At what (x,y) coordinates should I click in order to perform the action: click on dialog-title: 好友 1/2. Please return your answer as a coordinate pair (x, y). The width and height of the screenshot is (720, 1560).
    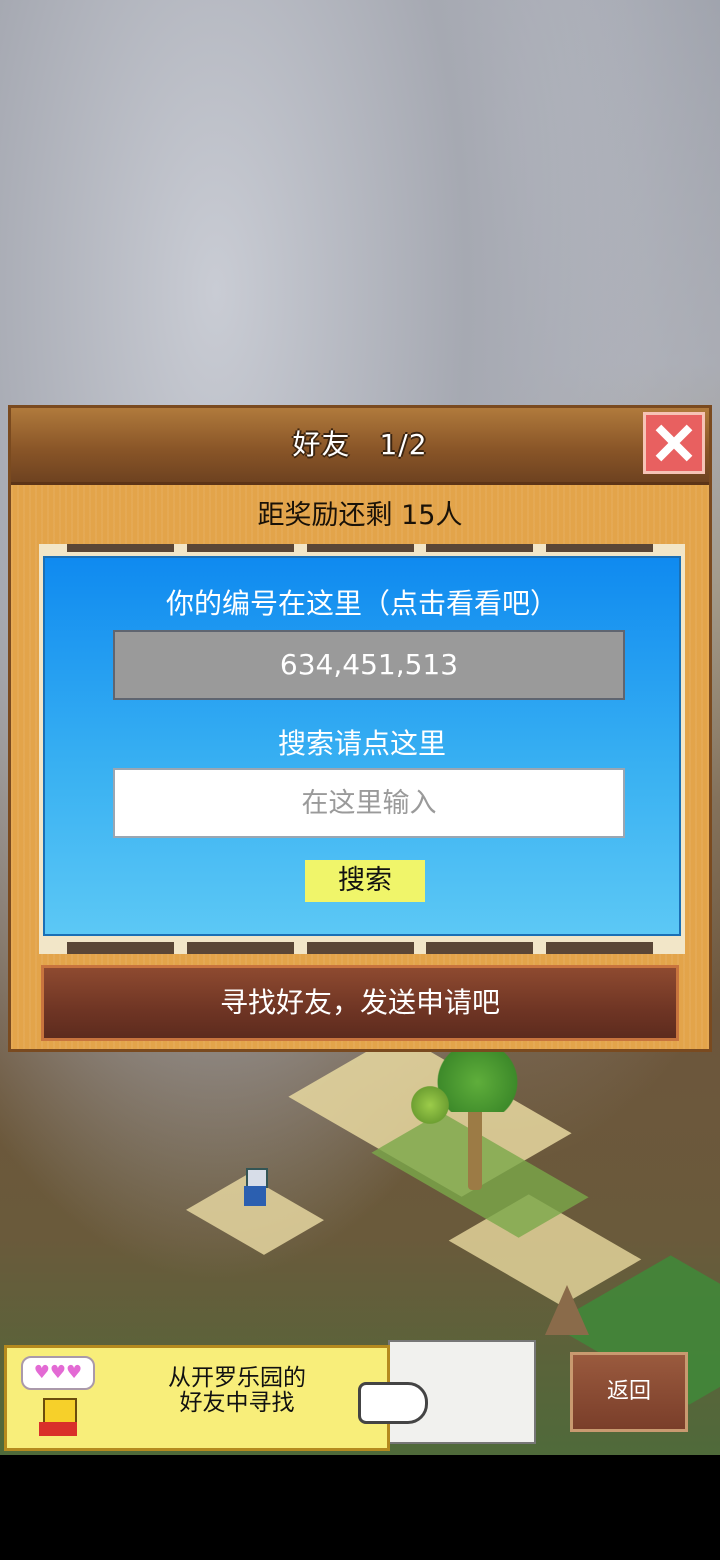
    Looking at the image, I should click on (360, 444).